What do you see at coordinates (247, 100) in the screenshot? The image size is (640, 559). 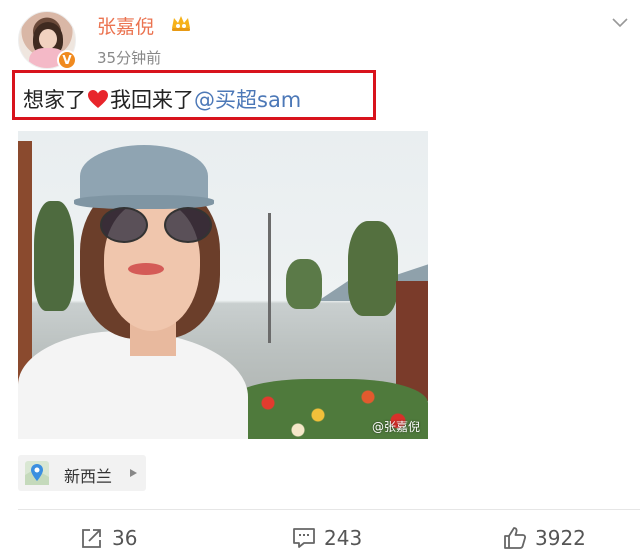 I see `mention-link: @买超sam` at bounding box center [247, 100].